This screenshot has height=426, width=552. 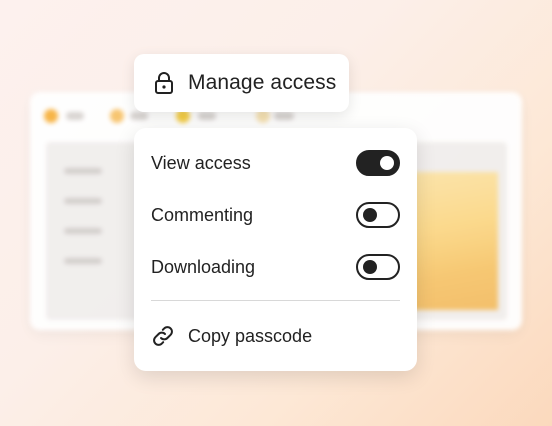 What do you see at coordinates (378, 267) in the screenshot?
I see `downloading-toggle` at bounding box center [378, 267].